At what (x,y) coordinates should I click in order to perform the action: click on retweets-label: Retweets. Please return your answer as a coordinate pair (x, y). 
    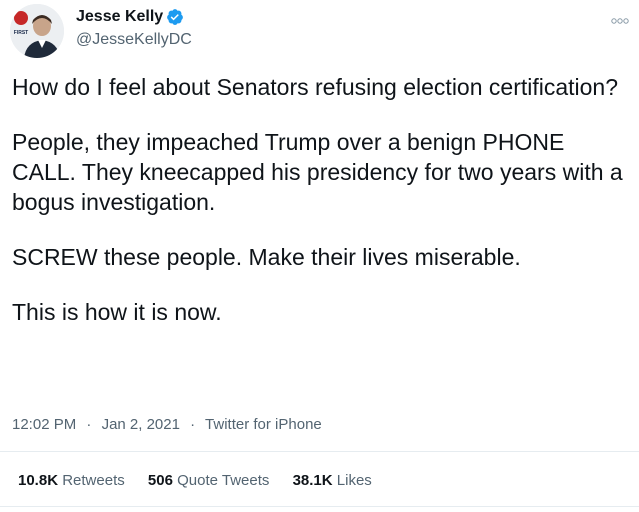
    Looking at the image, I should click on (93, 480).